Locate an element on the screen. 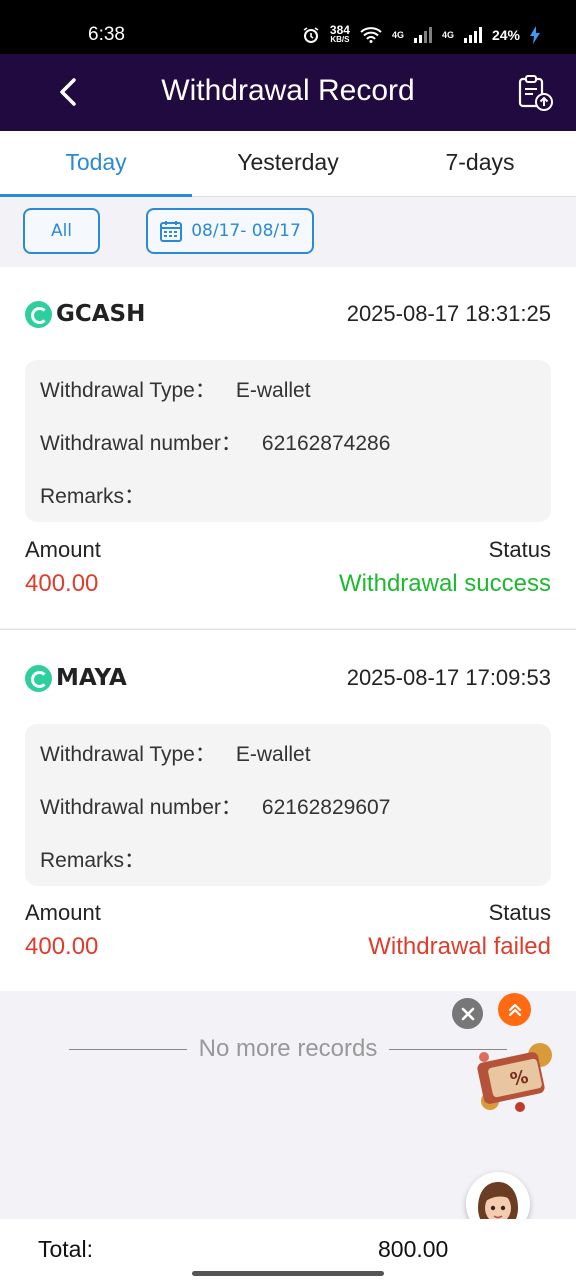 The width and height of the screenshot is (576, 1280). close-promo-button is located at coordinates (467, 1013).